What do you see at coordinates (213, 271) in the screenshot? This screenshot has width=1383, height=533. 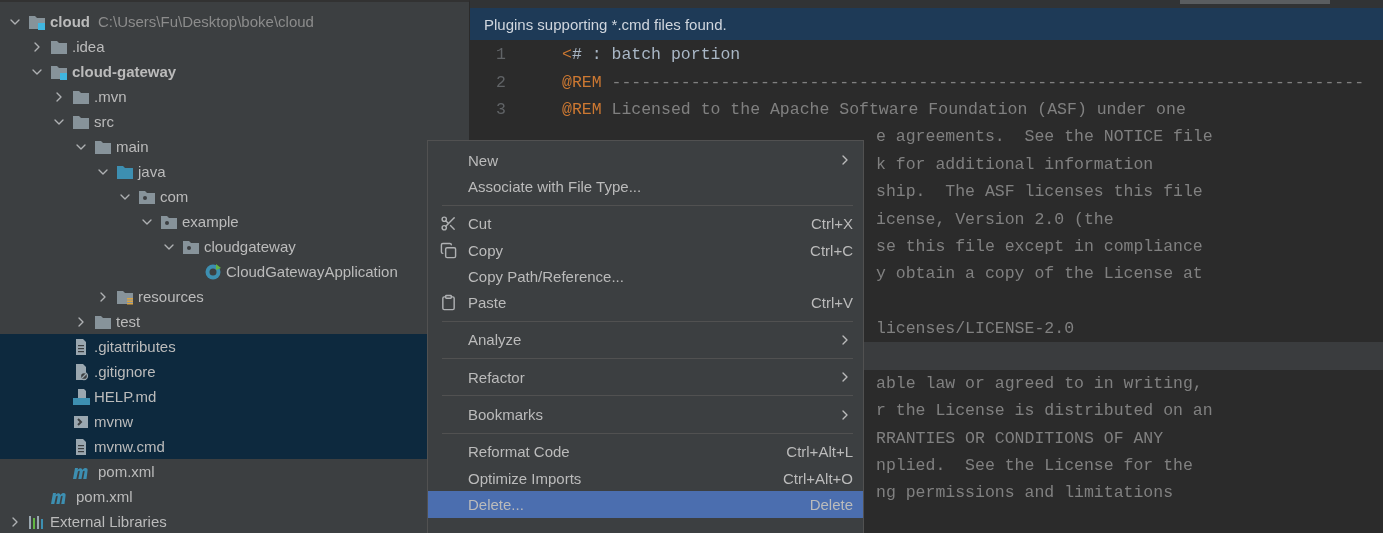 I see `spring-class-icon` at bounding box center [213, 271].